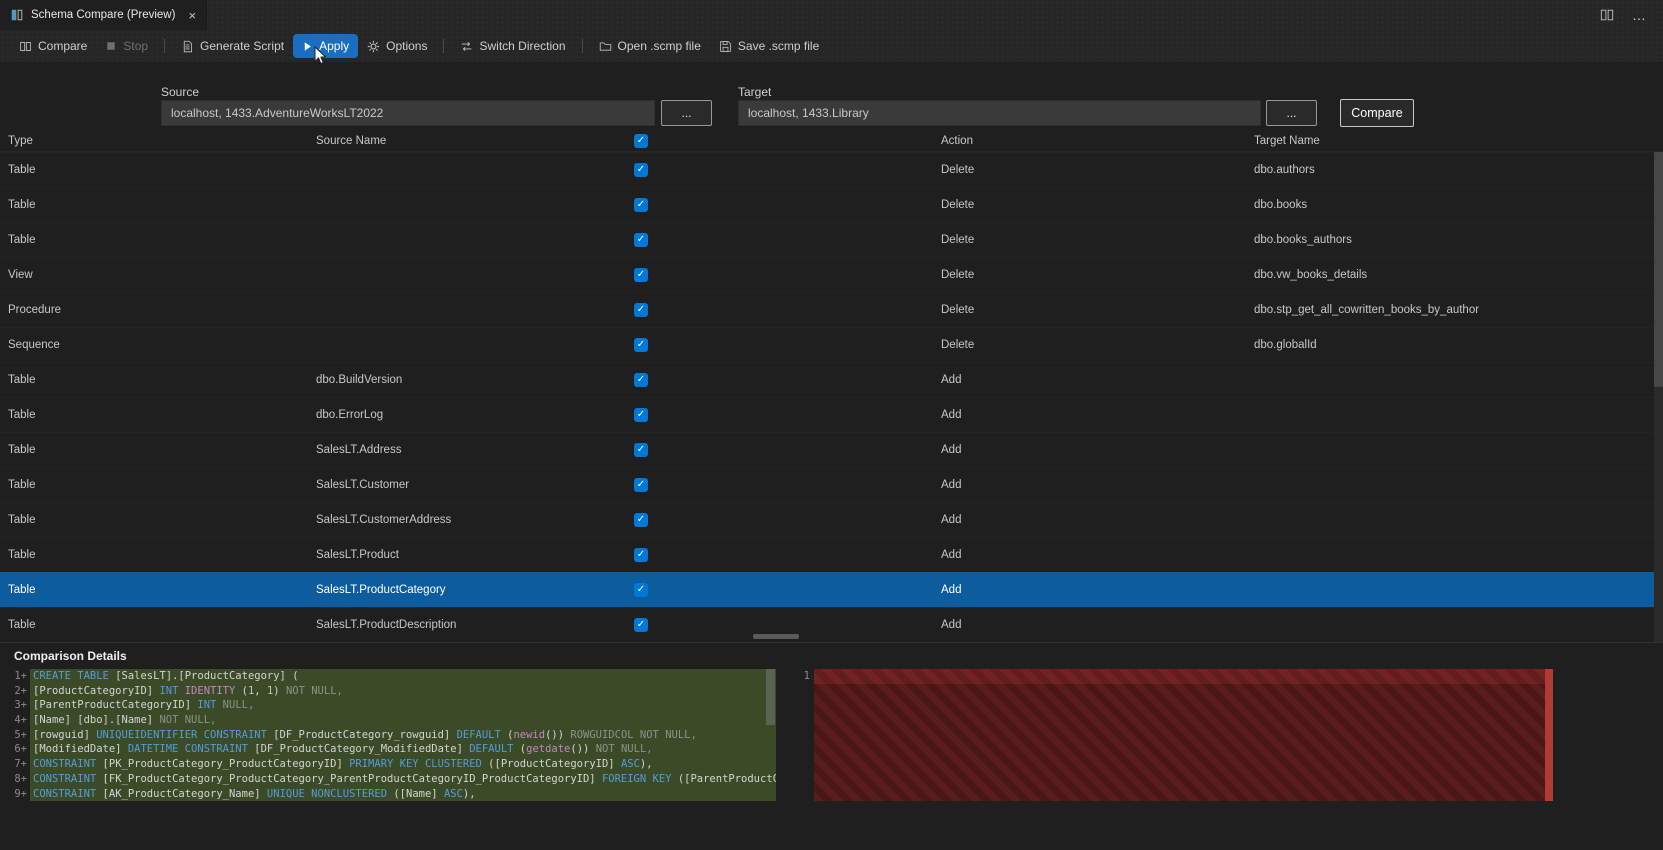 Image resolution: width=1663 pixels, height=850 pixels. What do you see at coordinates (388, 720) in the screenshot?
I see `code-line: 4+ [Name] [dbo].[Name] NOT NULL,` at bounding box center [388, 720].